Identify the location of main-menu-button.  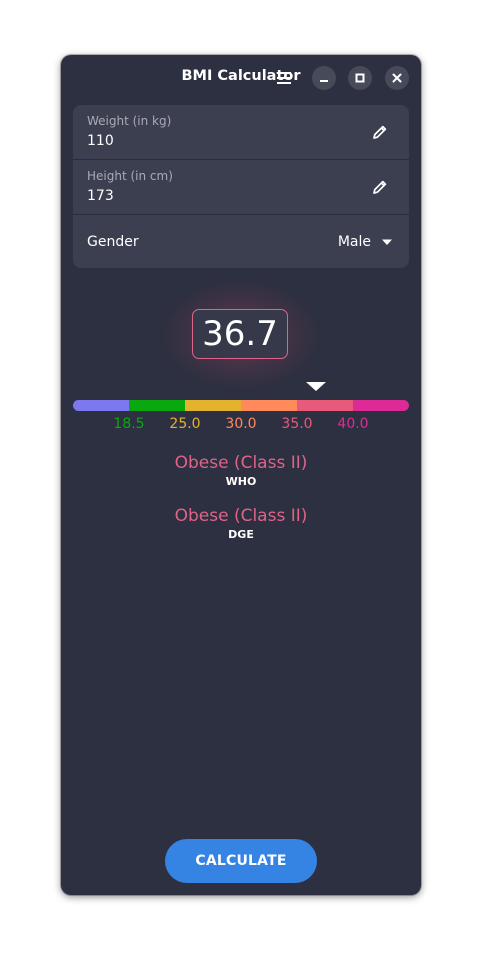
(284, 78).